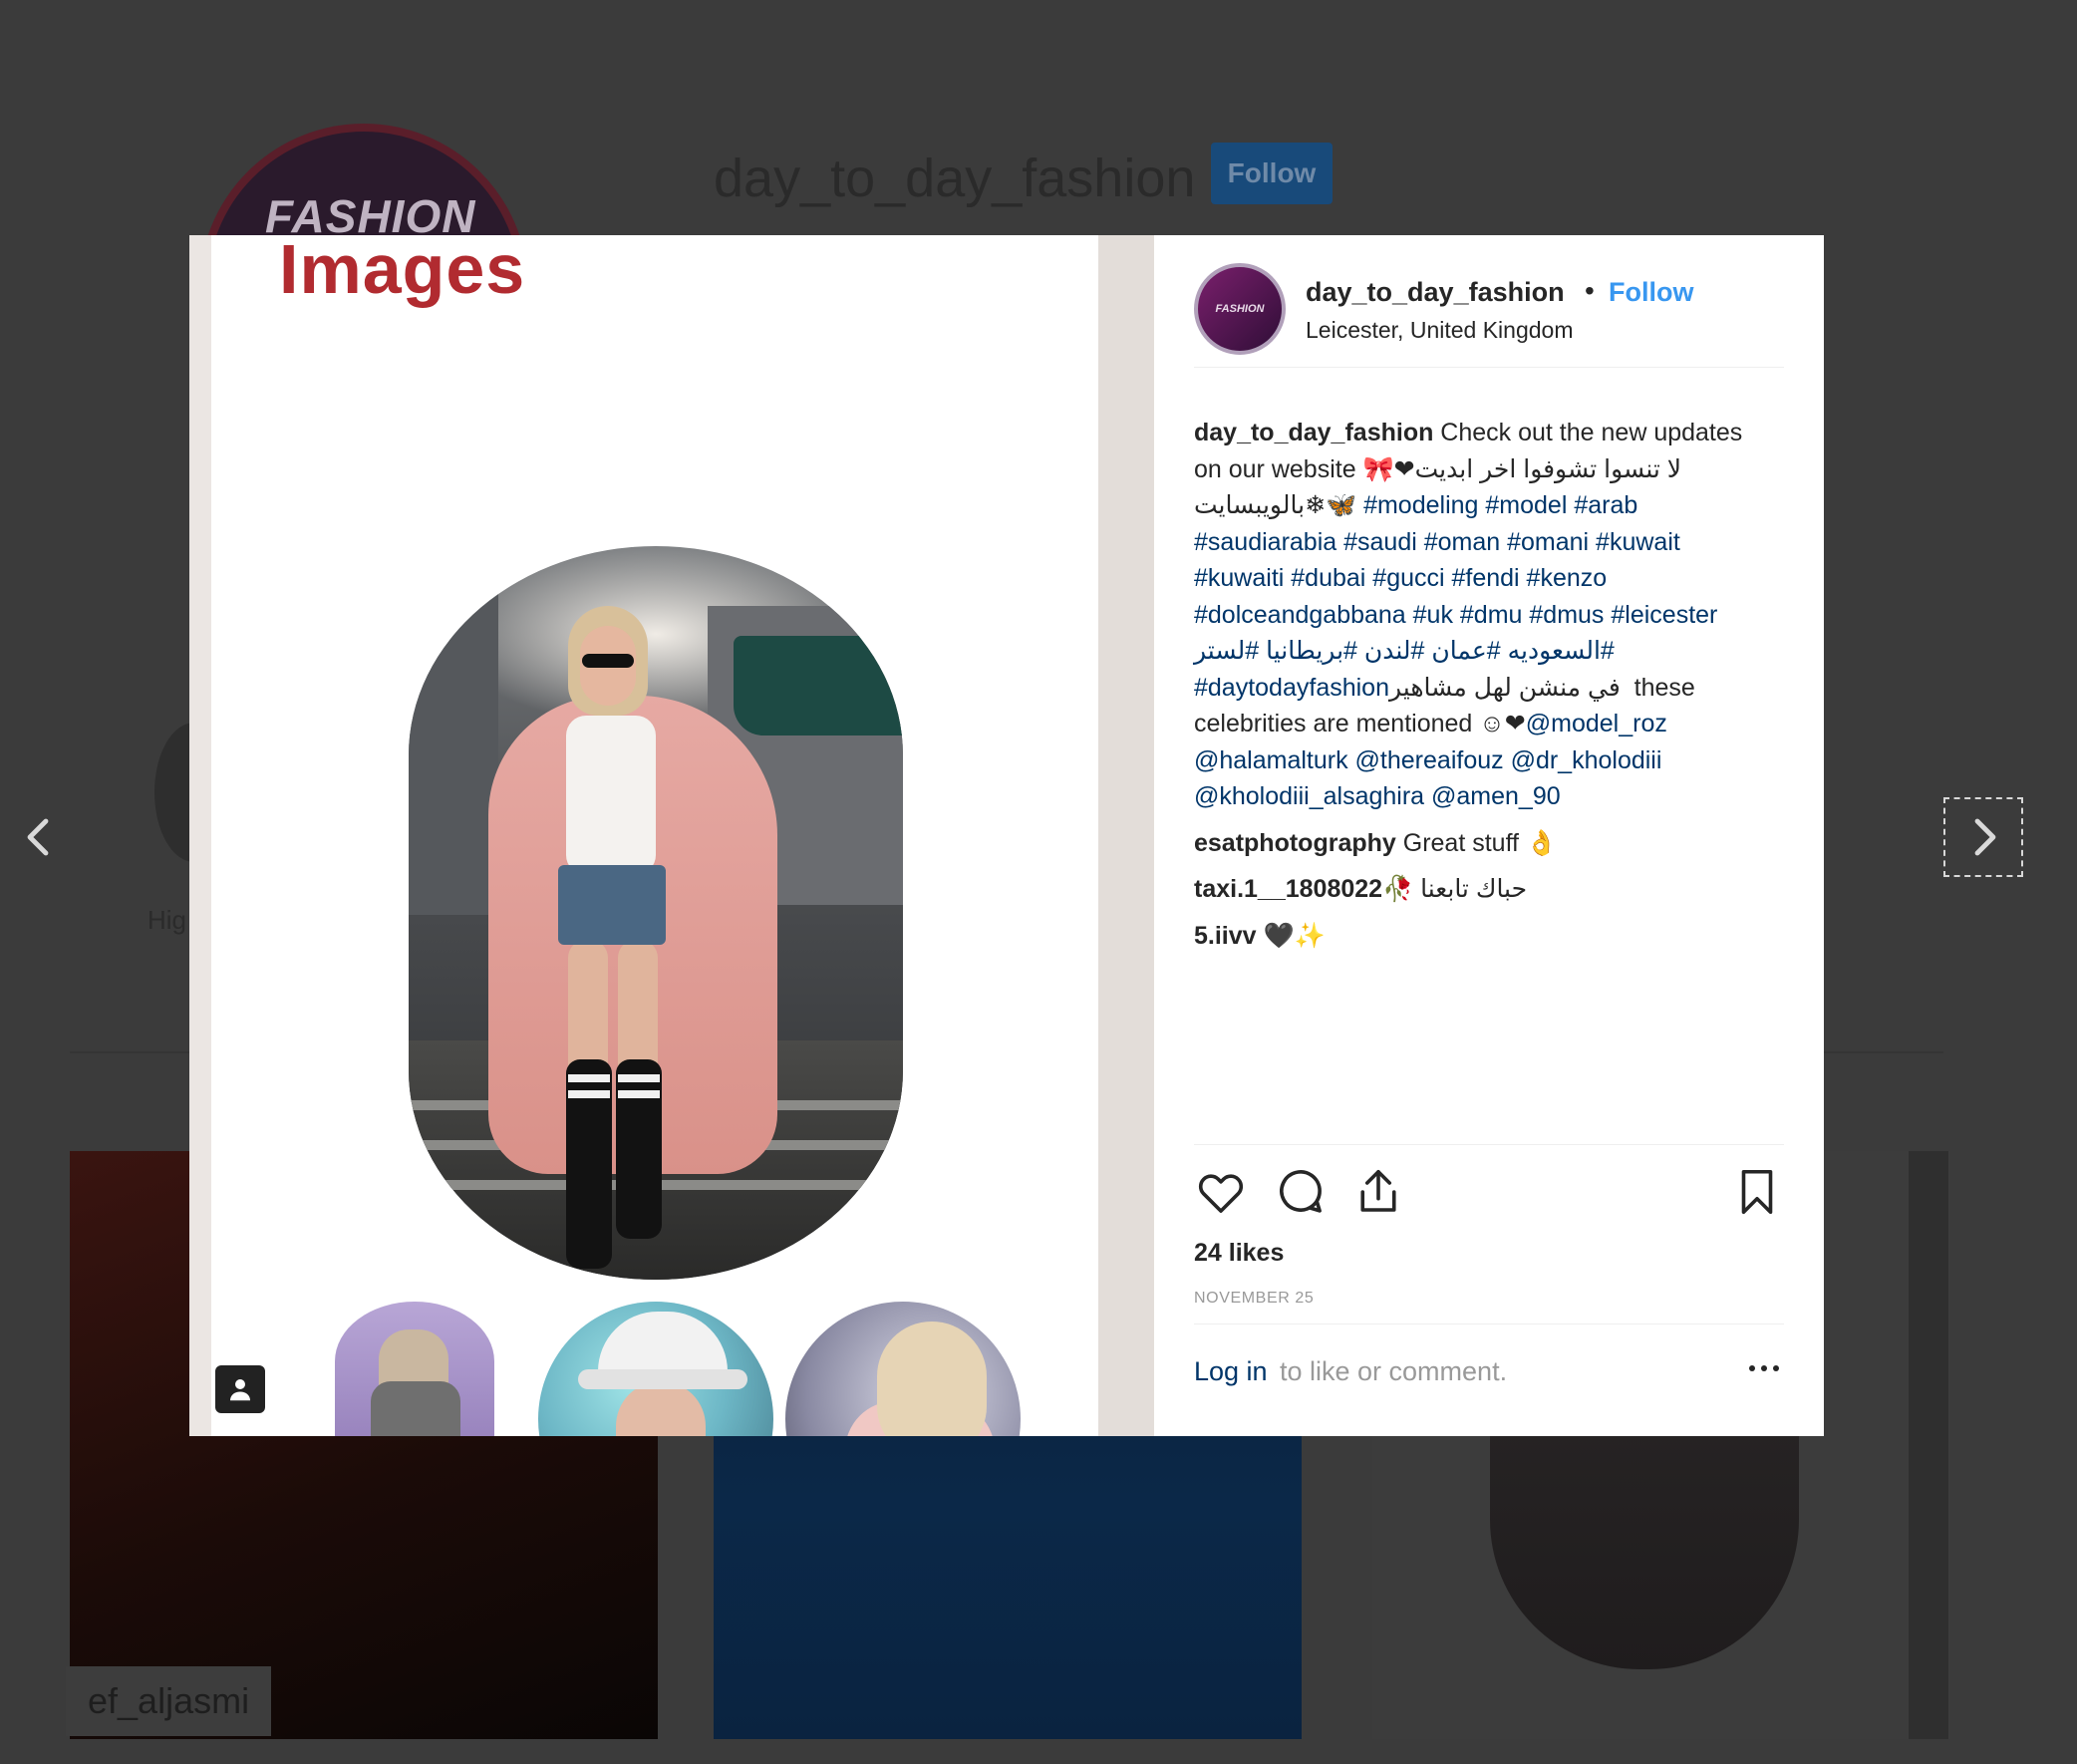 This screenshot has height=1764, width=2077. I want to click on author-avatar-text: FASHION, so click(1240, 309).